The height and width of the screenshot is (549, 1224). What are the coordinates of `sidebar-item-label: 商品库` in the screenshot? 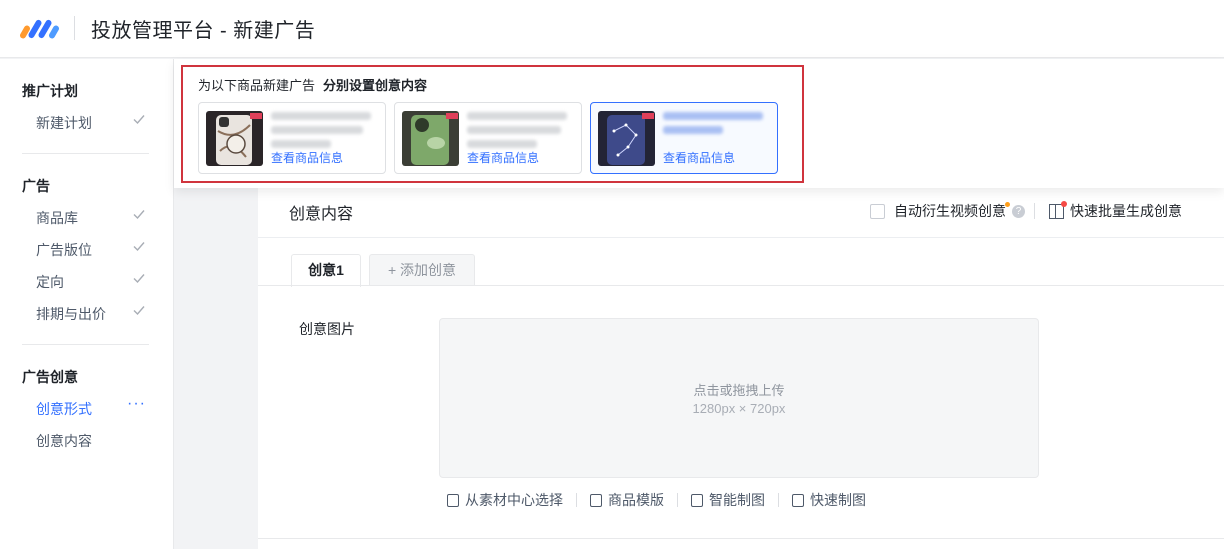 It's located at (57, 218).